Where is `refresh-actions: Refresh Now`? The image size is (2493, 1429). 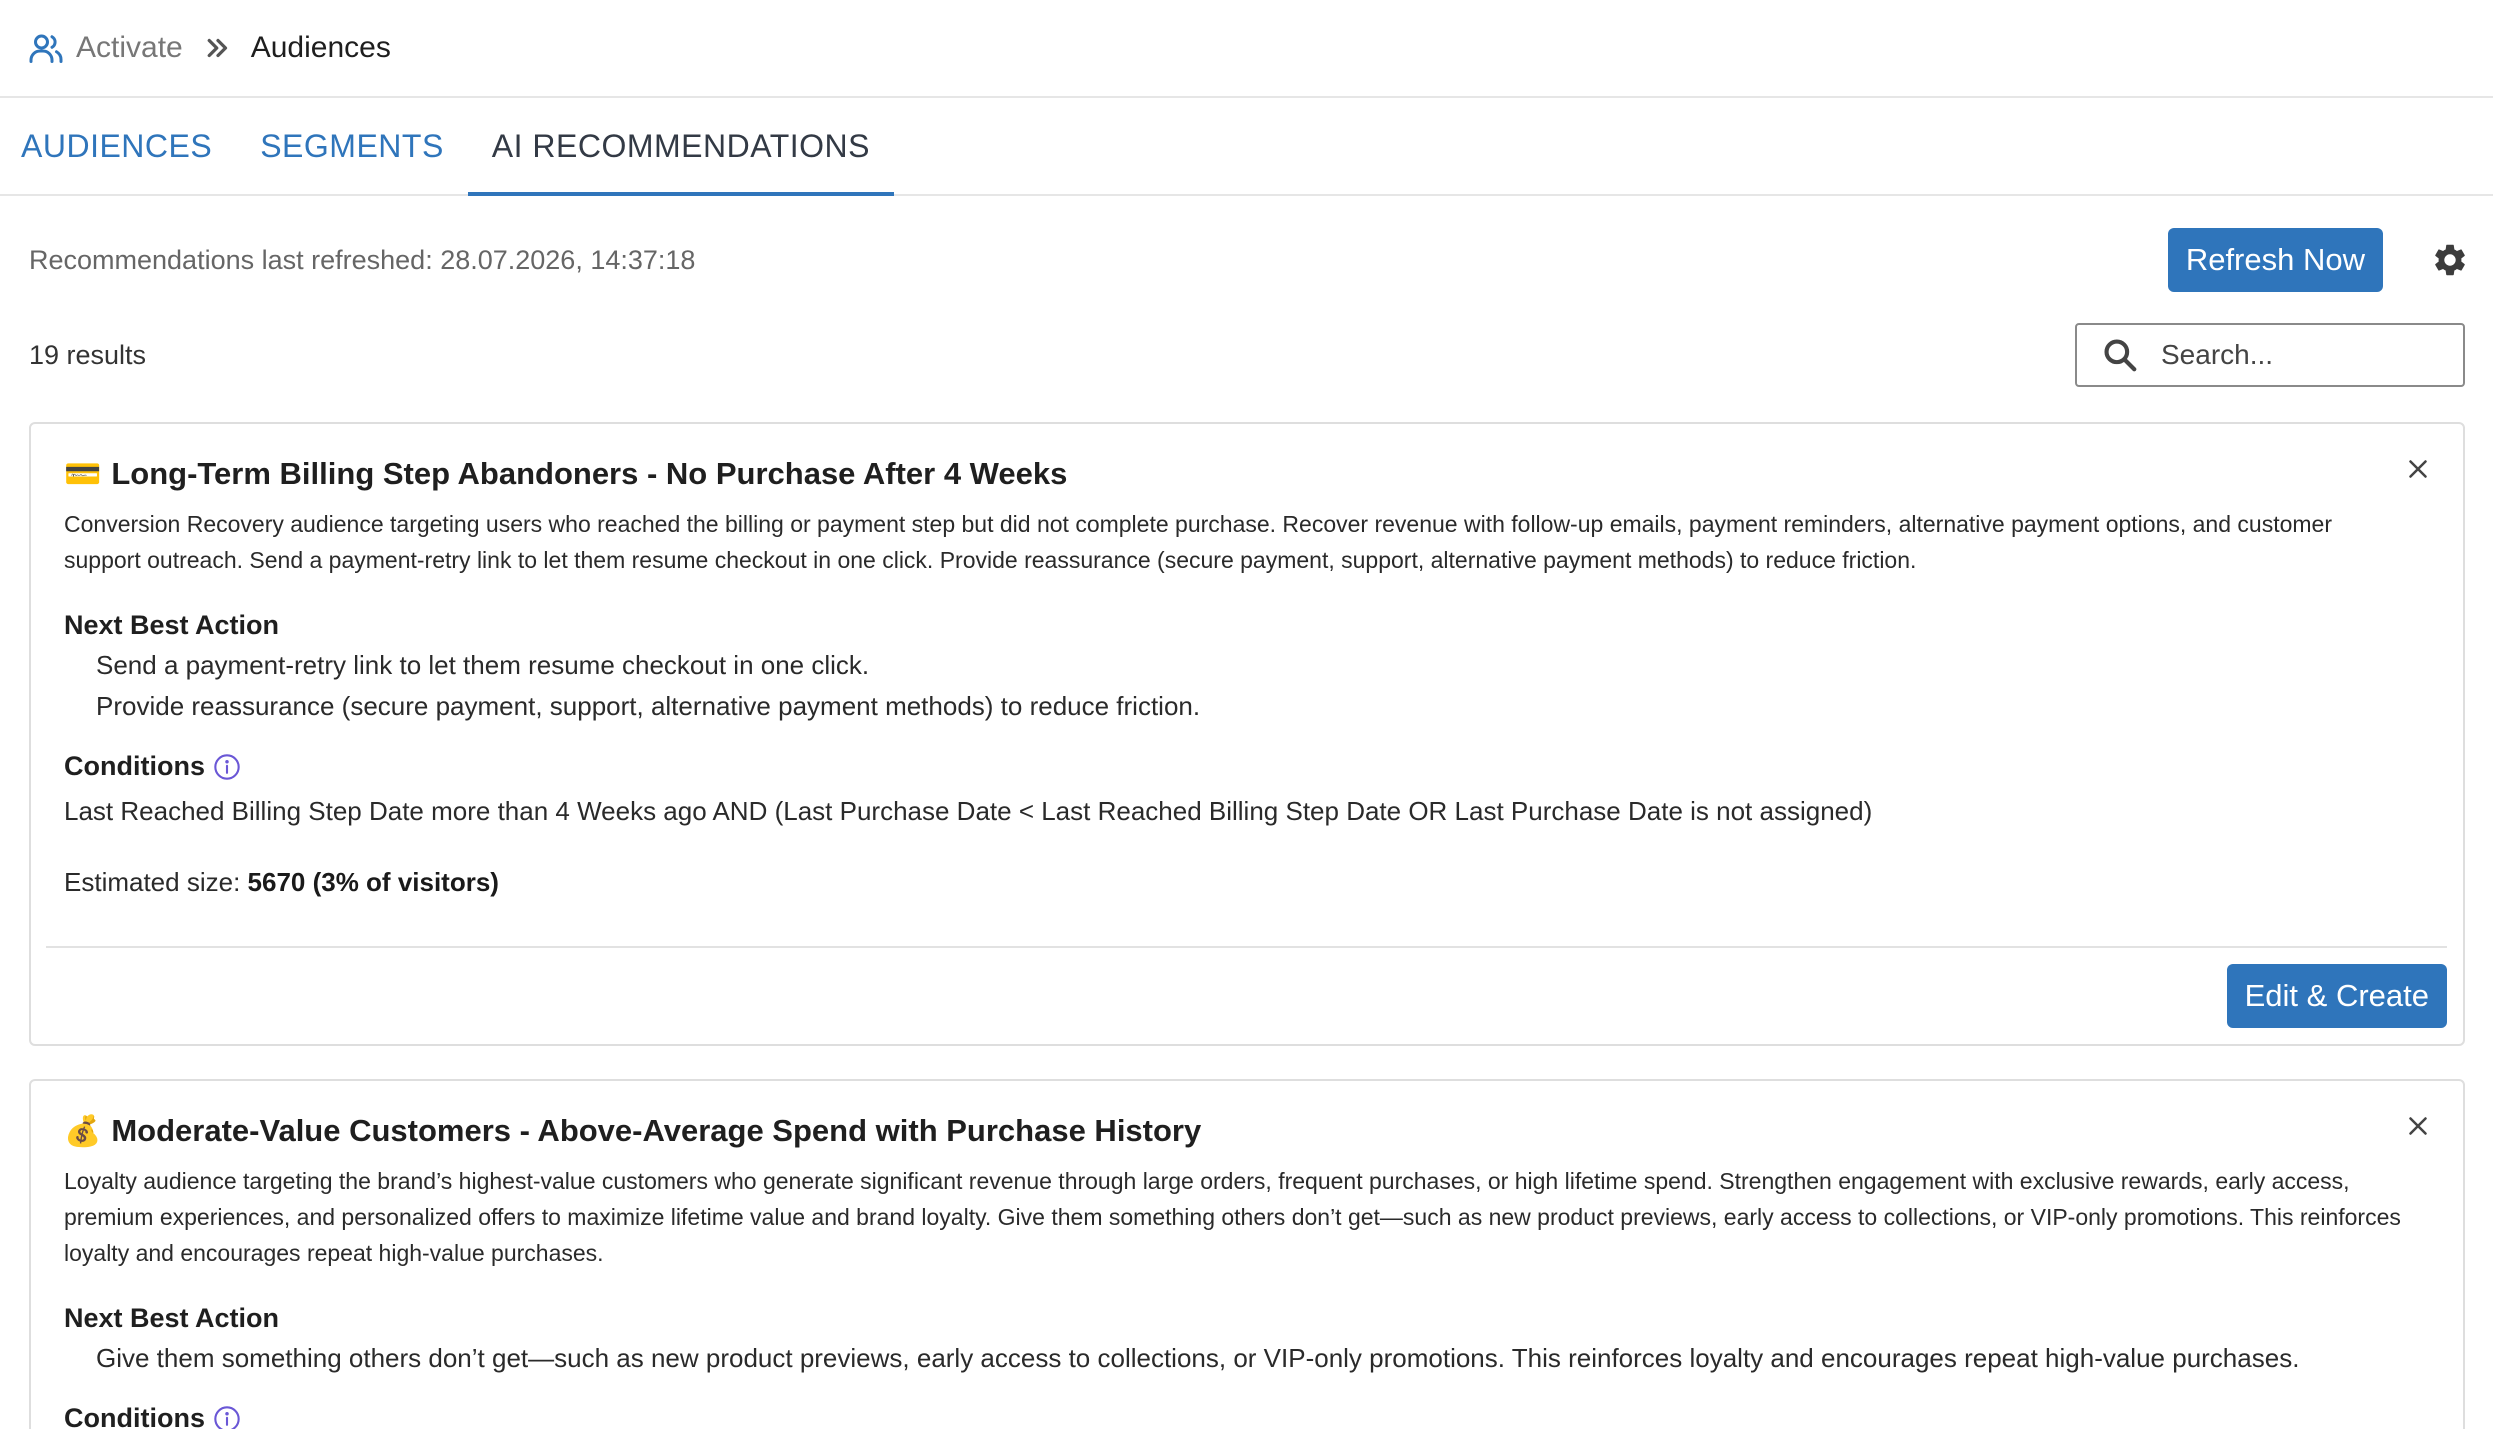 refresh-actions: Refresh Now is located at coordinates (2318, 260).